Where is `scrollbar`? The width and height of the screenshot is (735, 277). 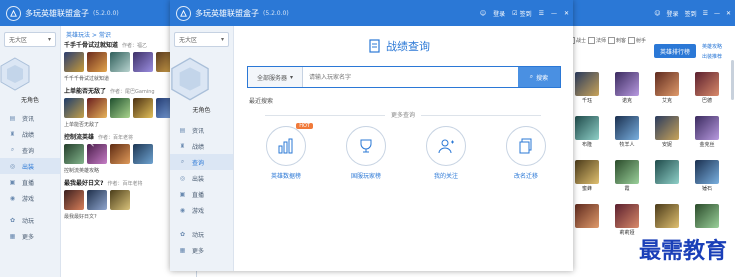 scrollbar is located at coordinates (732, 80).